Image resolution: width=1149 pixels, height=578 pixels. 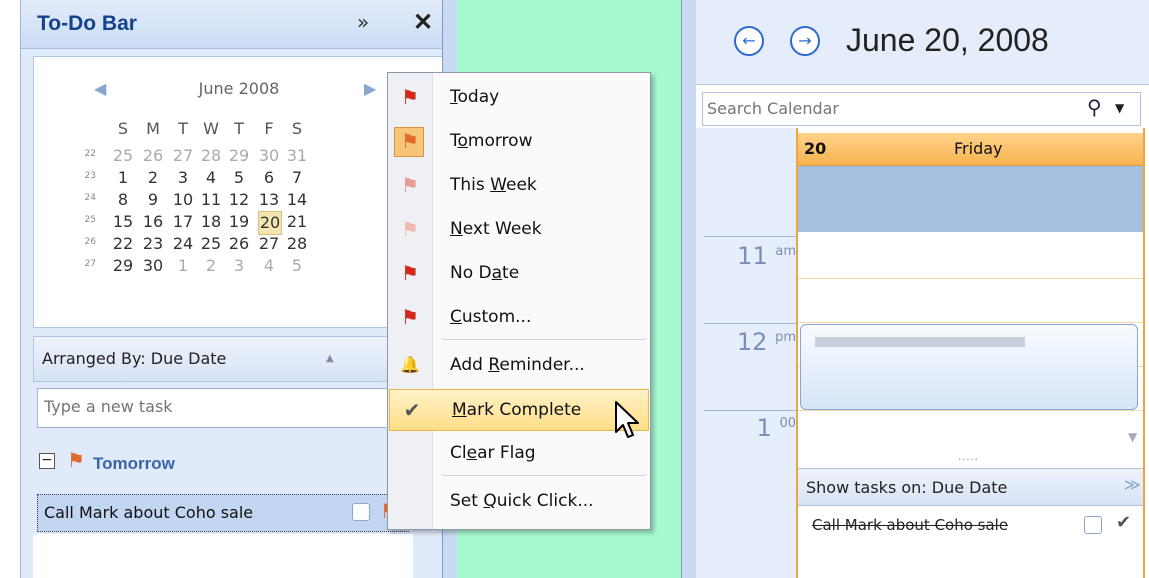 I want to click on search-icon: ⚲, so click(x=1094, y=107).